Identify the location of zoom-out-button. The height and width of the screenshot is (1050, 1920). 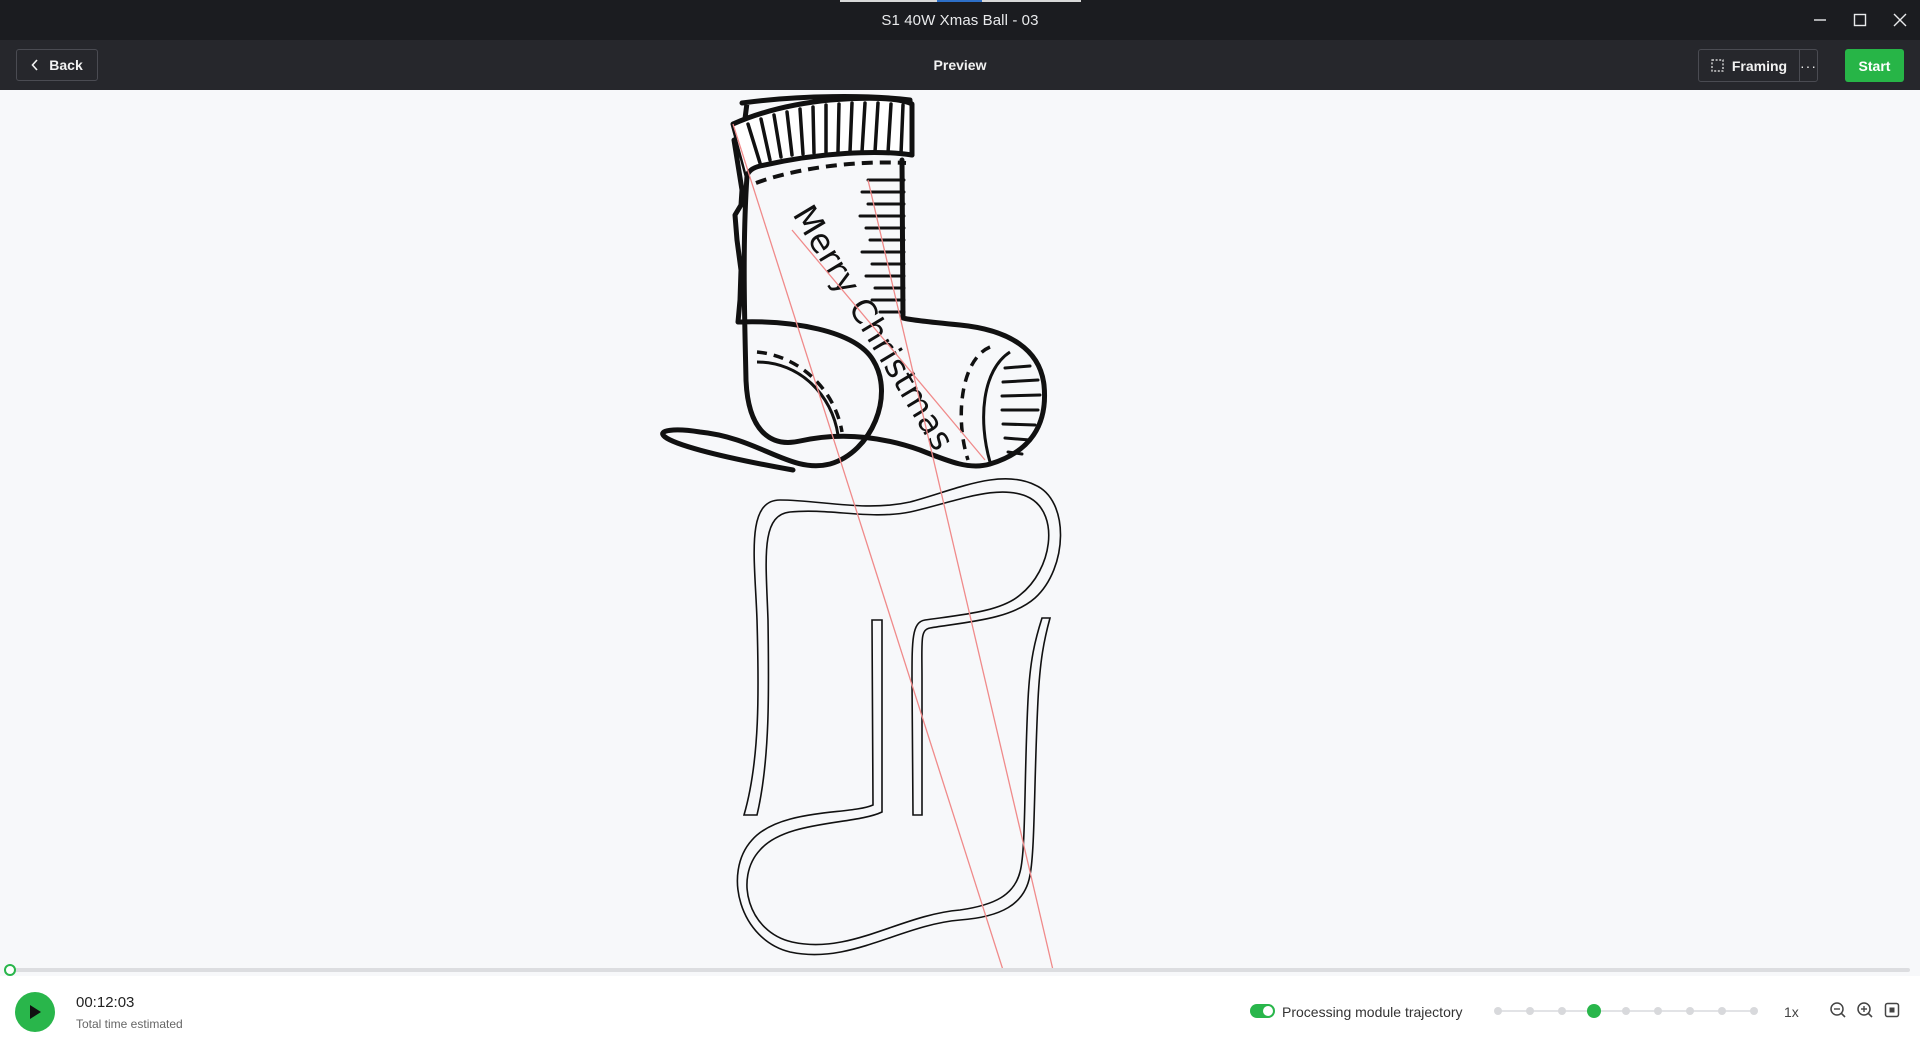
(1838, 1010).